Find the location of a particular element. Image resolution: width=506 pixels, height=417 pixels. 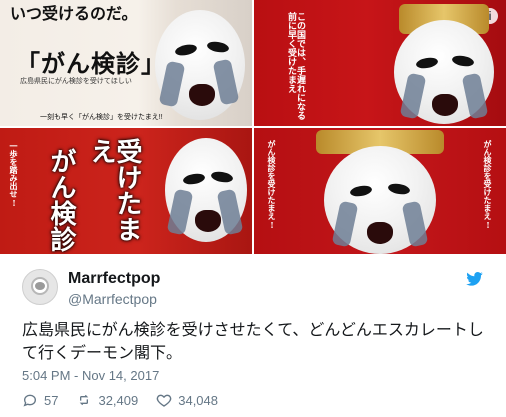

reply-count: 57 is located at coordinates (51, 400).